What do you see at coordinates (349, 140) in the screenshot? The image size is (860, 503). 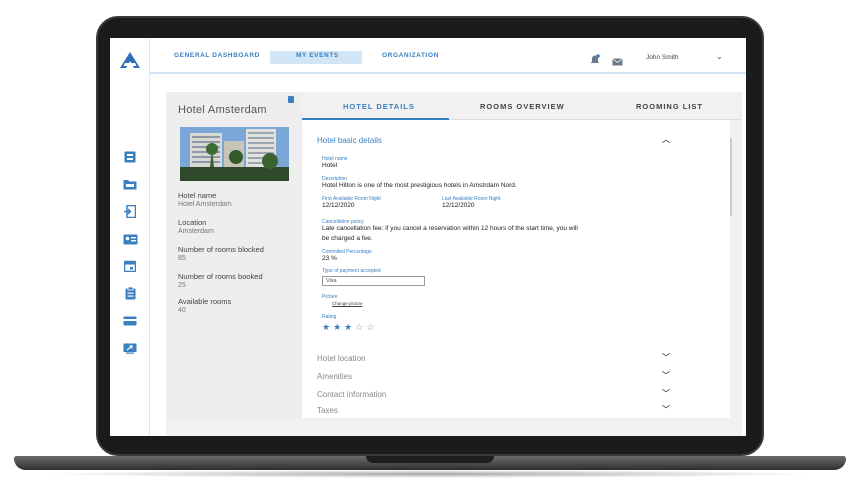 I see `section-basic-details: Hotel basic details` at bounding box center [349, 140].